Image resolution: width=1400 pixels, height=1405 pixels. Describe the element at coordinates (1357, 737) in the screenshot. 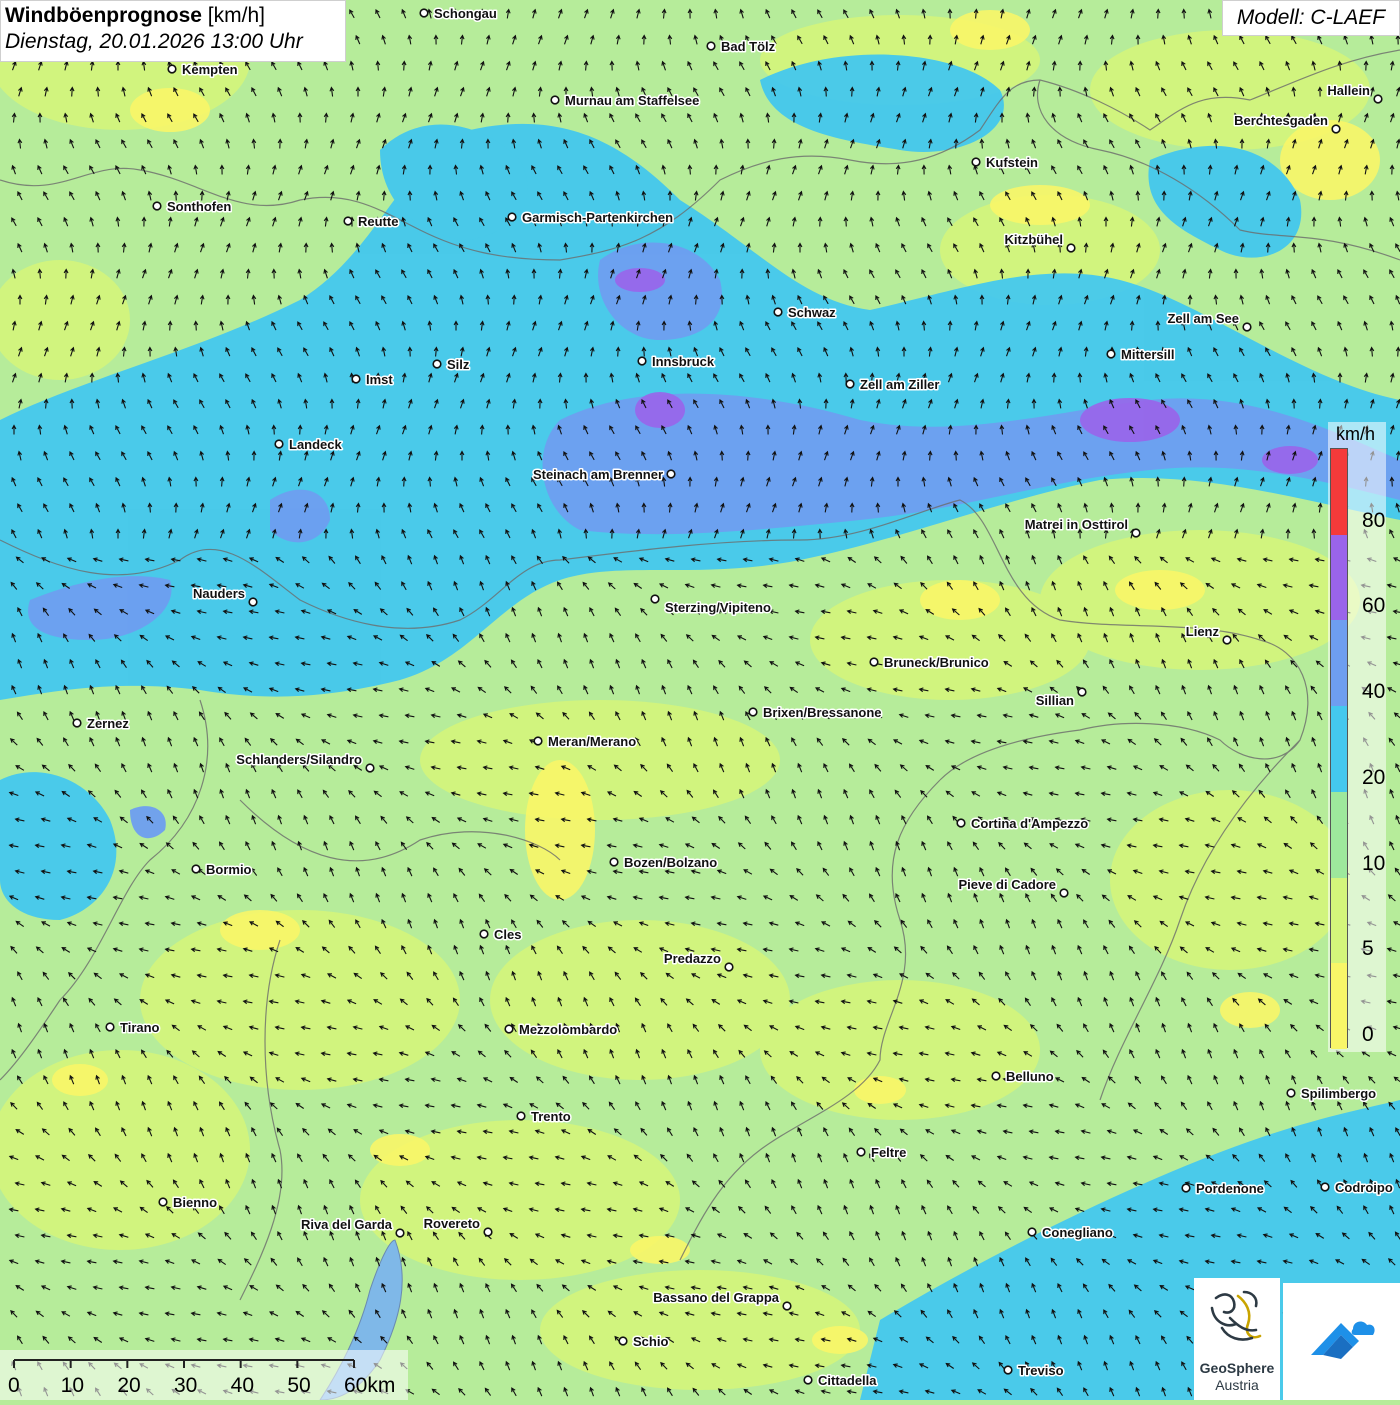

I see `color-legend: km/h 051020406080` at that location.